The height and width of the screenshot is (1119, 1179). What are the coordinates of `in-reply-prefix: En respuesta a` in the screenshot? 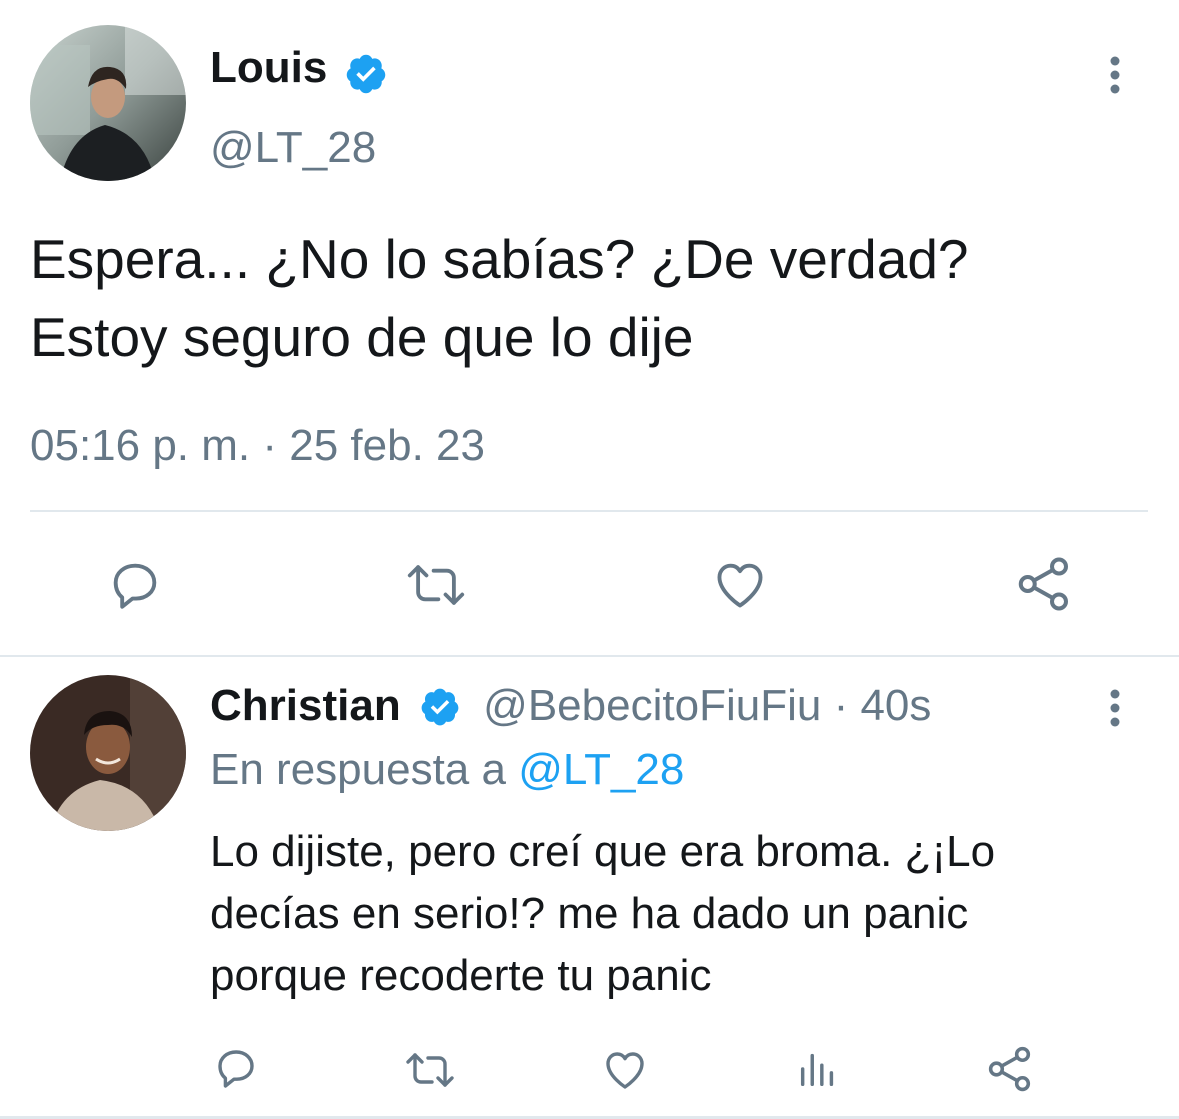 It's located at (358, 769).